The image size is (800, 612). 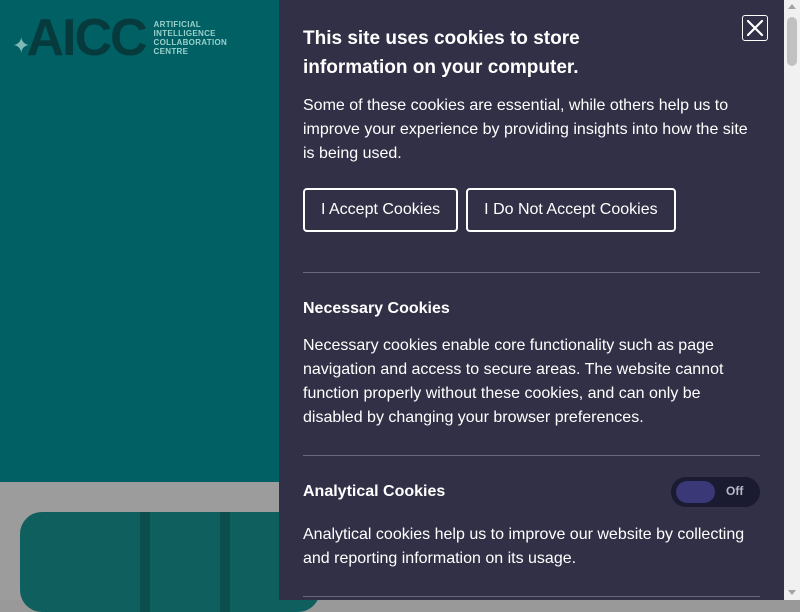 I want to click on necessary-cookies-header: Necessary Cookies, so click(x=531, y=309).